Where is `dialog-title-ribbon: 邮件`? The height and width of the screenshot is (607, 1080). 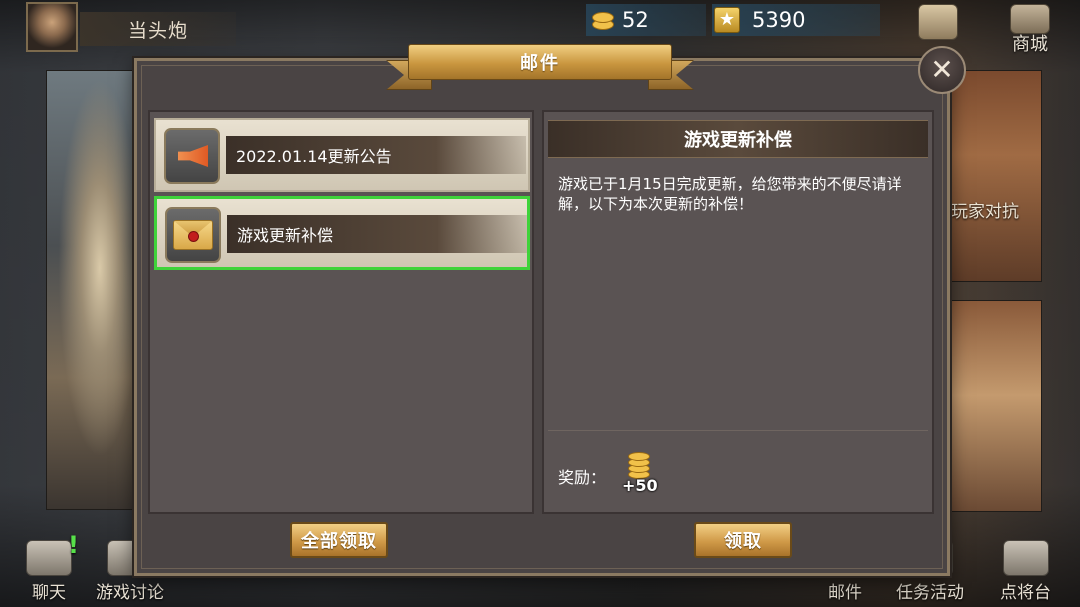
dialog-title-ribbon: 邮件 is located at coordinates (540, 66).